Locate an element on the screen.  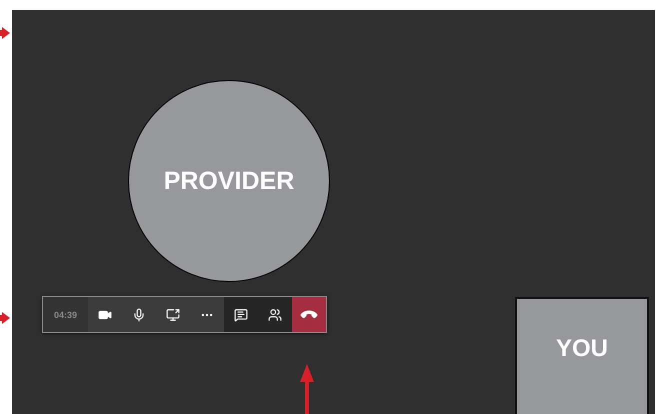
participant-avatar: PROVIDER is located at coordinates (229, 181).